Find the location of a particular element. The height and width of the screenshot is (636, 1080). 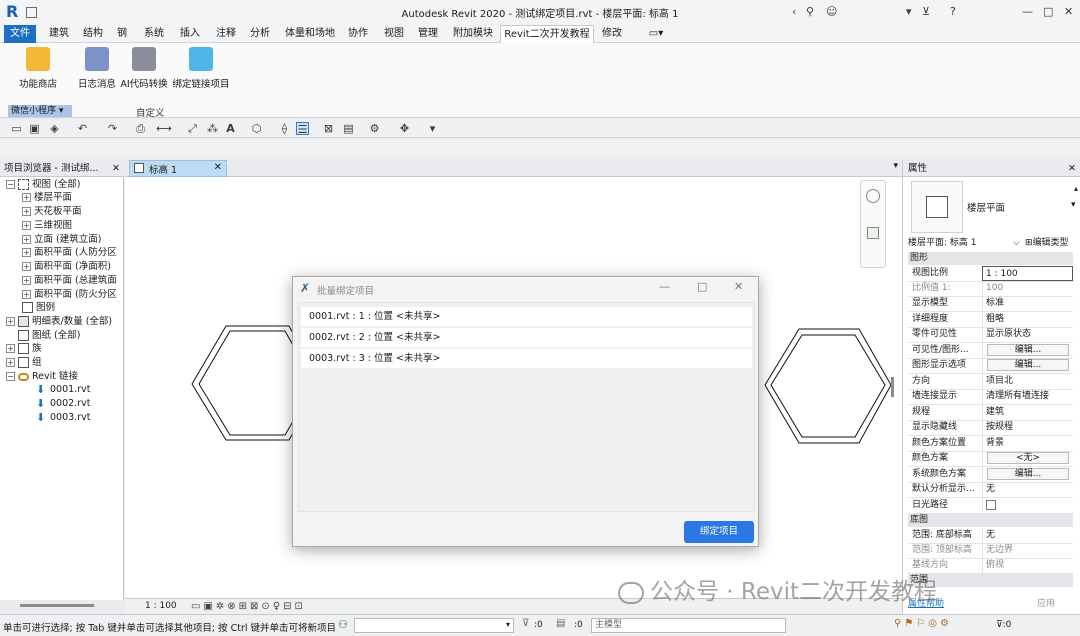

revit-logo-icon: R is located at coordinates (13, 12).